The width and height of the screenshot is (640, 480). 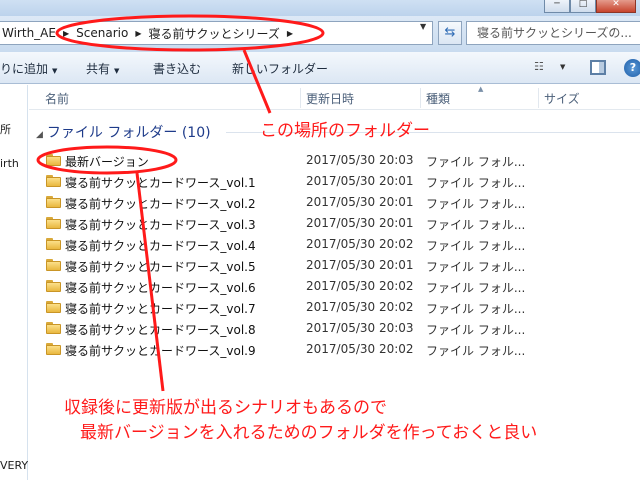 I want to click on include-in-library-button: りに追加 ▼, so click(x=28, y=68).